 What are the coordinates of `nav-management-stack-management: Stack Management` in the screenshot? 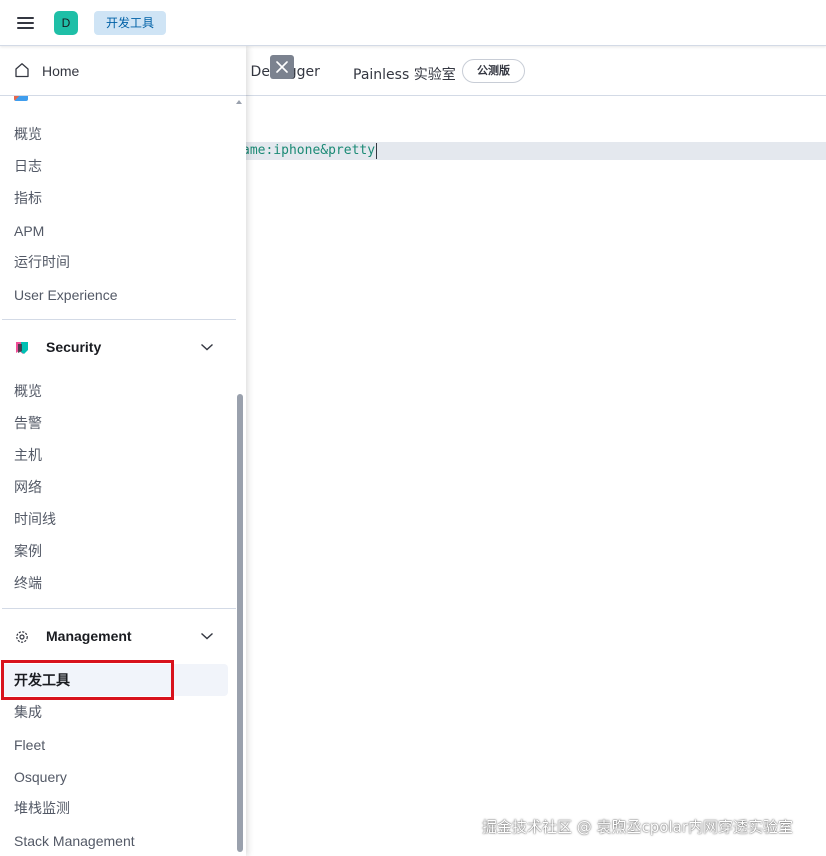 It's located at (74, 841).